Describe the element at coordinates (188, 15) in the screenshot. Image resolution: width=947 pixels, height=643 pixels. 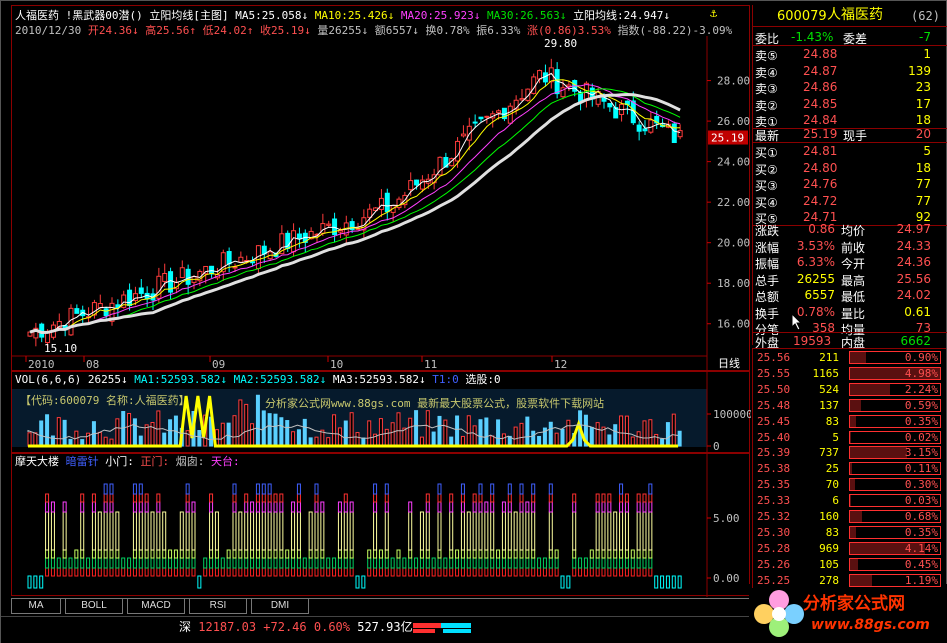
I see `chart-mode: 立阳均线[主图]` at that location.